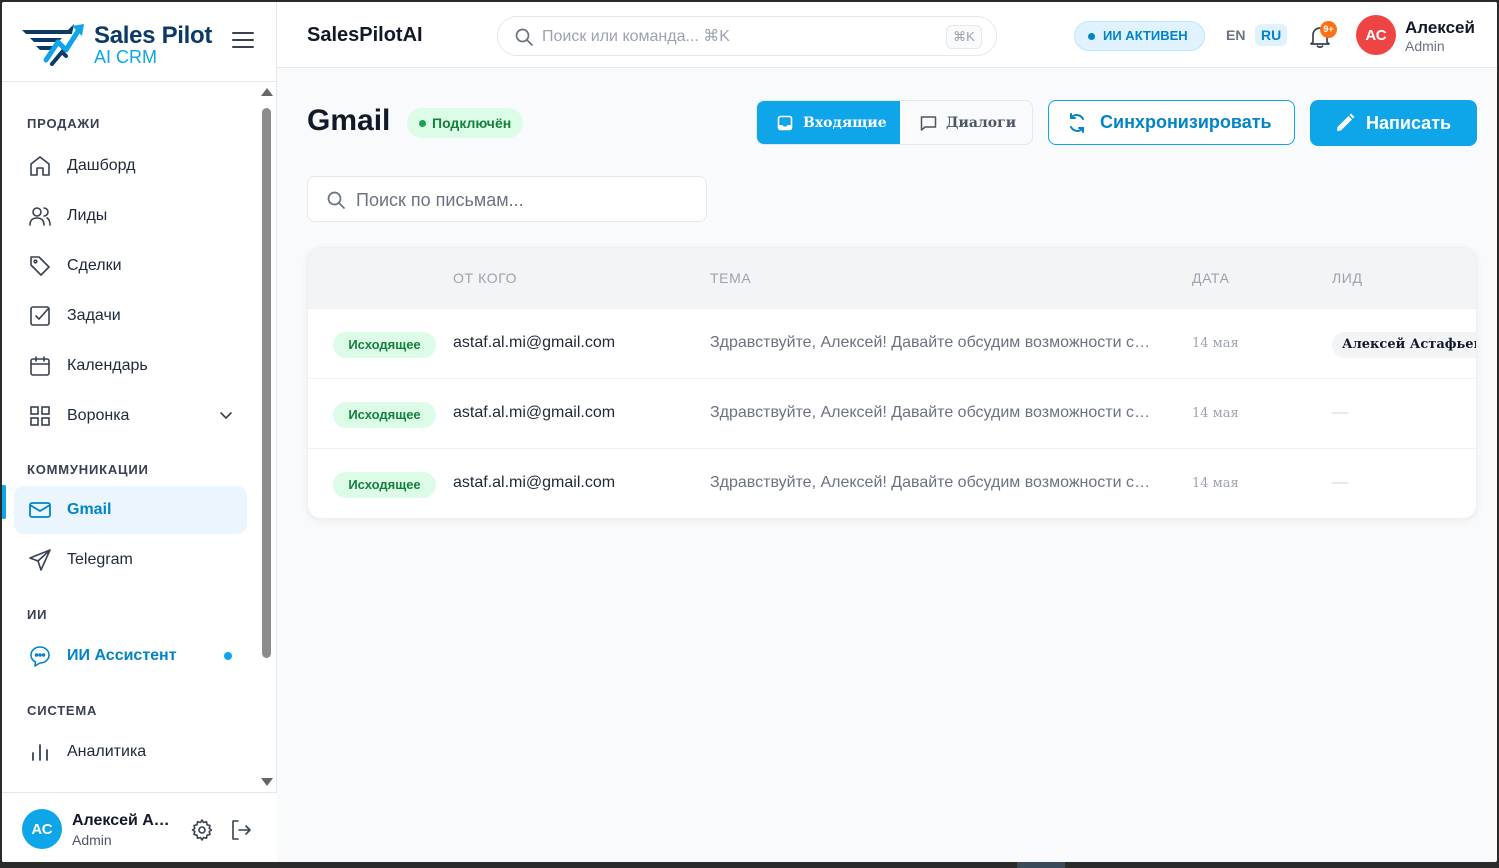  I want to click on scrollbar-thumb, so click(266, 383).